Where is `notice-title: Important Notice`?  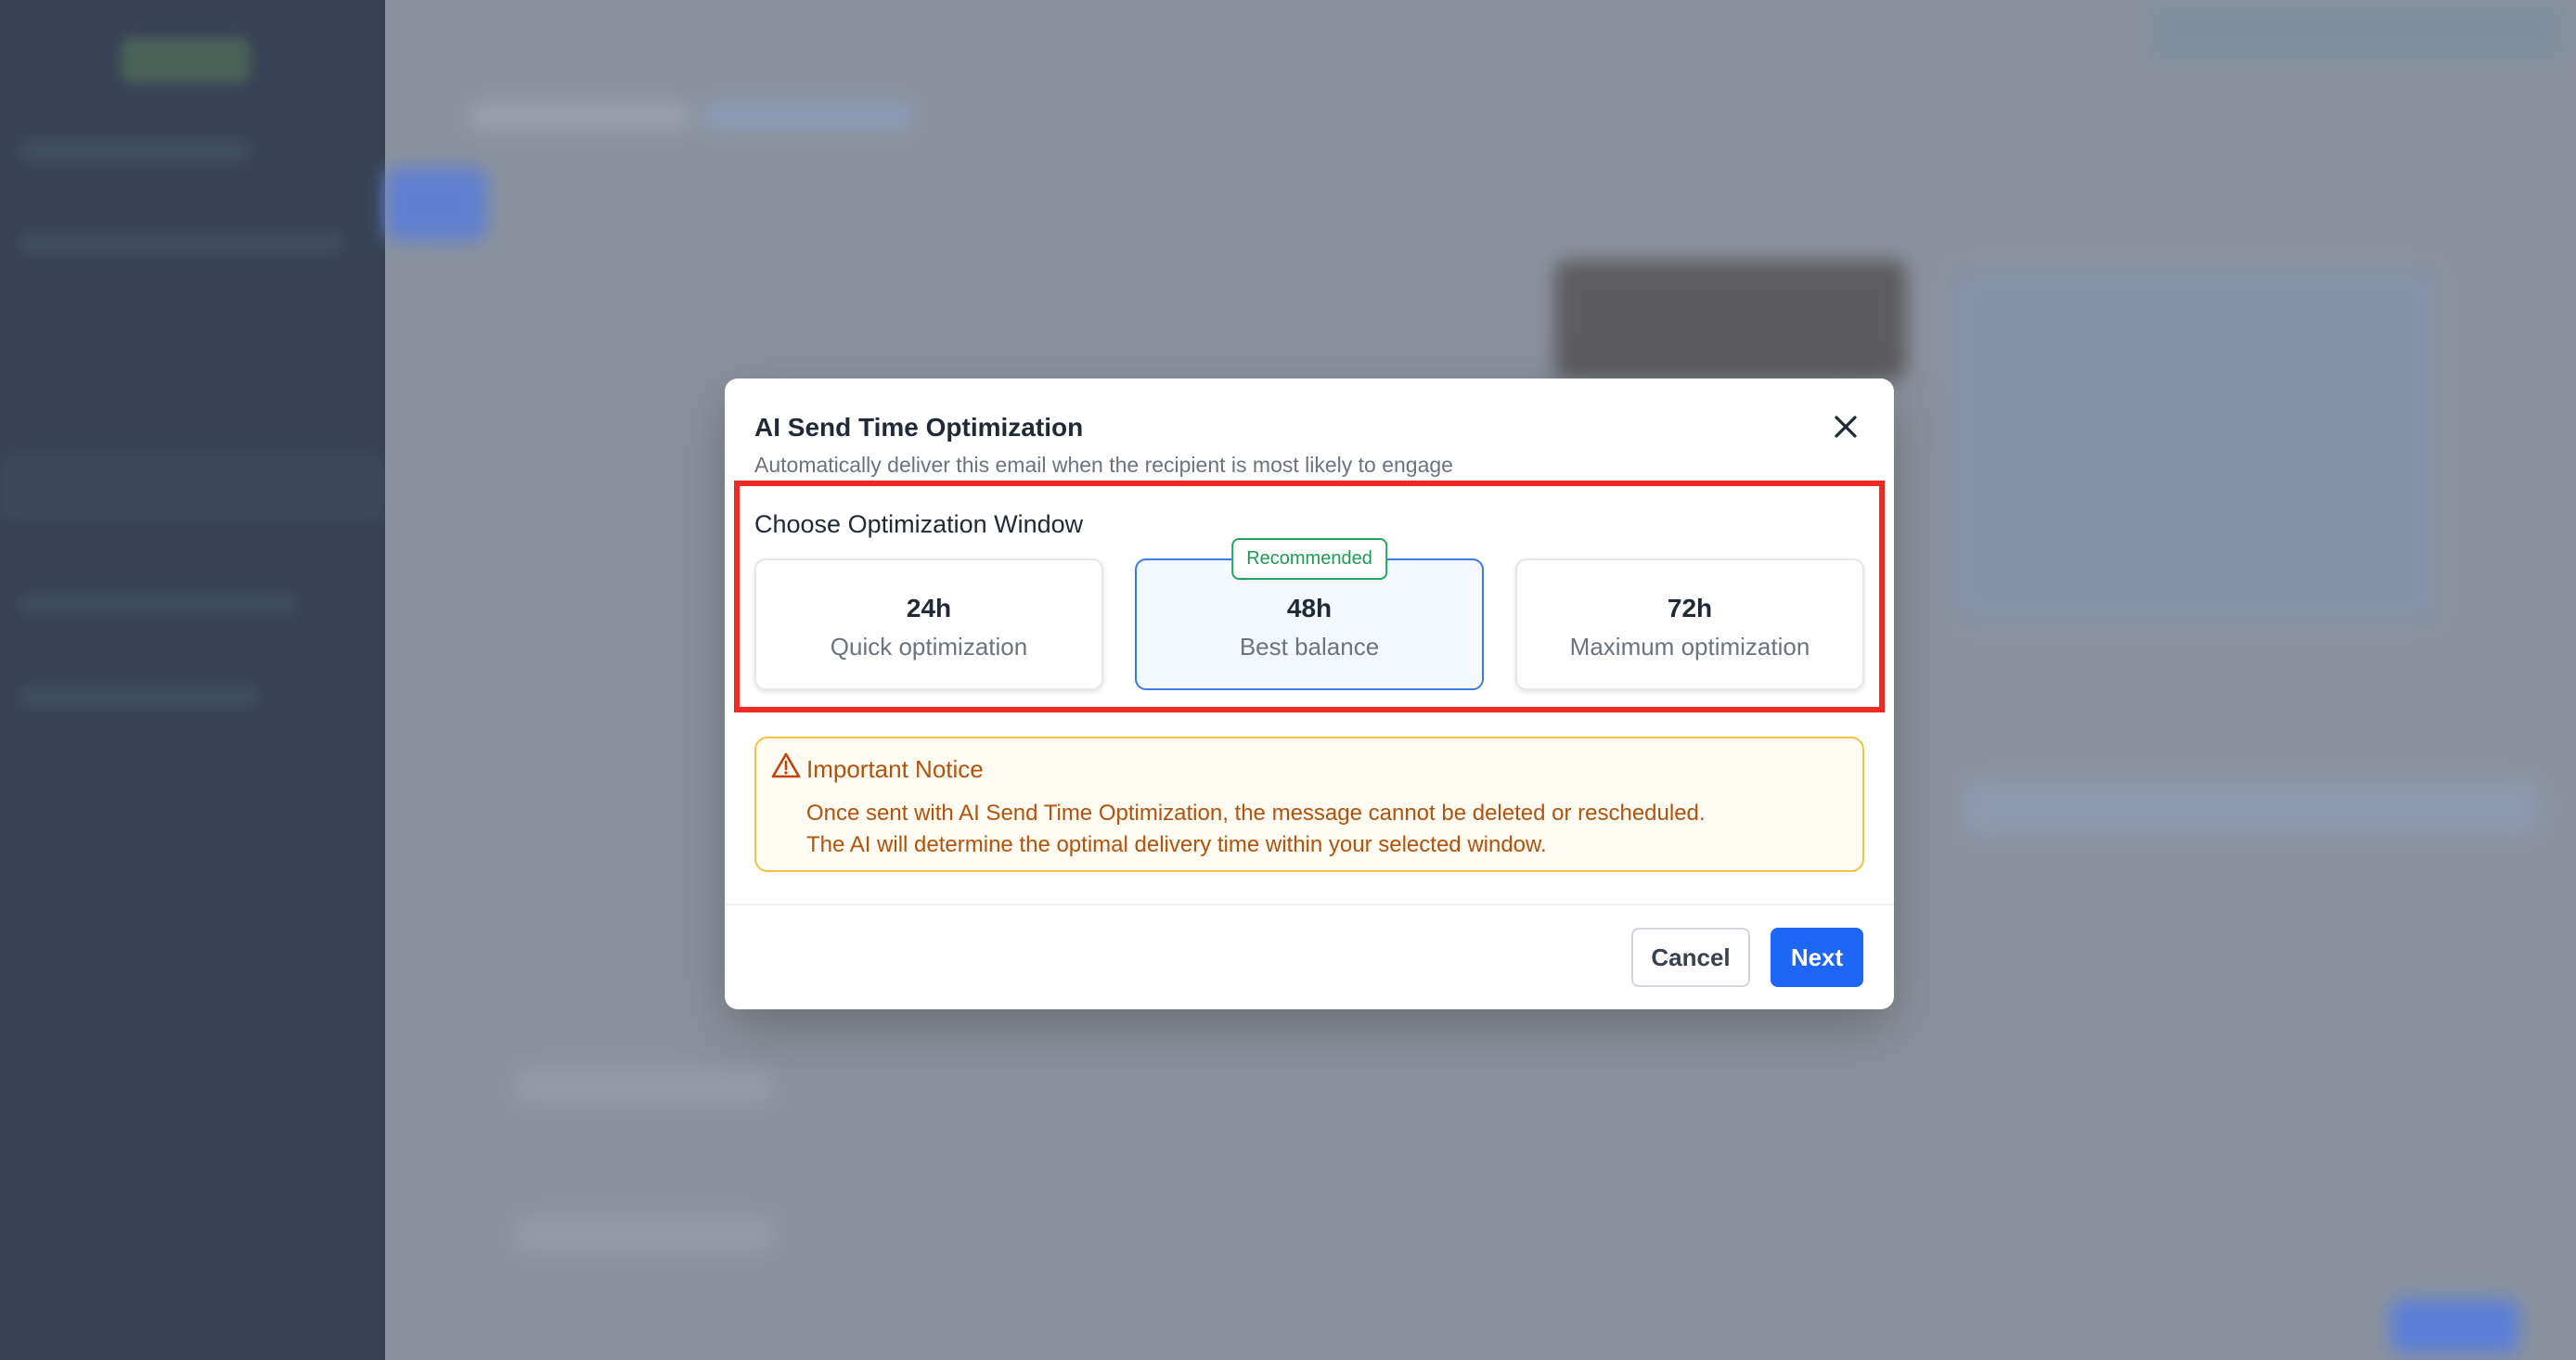 notice-title: Important Notice is located at coordinates (895, 769).